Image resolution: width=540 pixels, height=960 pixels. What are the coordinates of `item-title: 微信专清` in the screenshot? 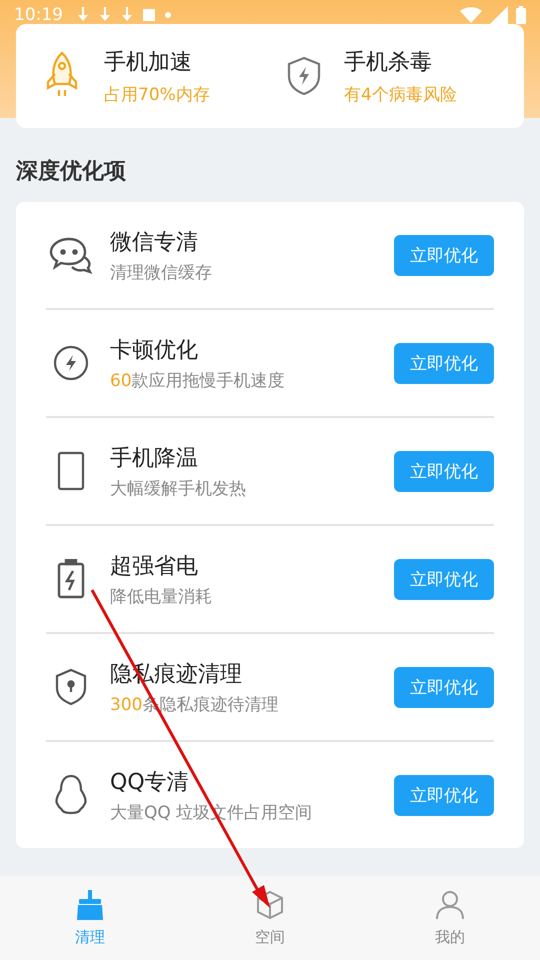 It's located at (154, 242).